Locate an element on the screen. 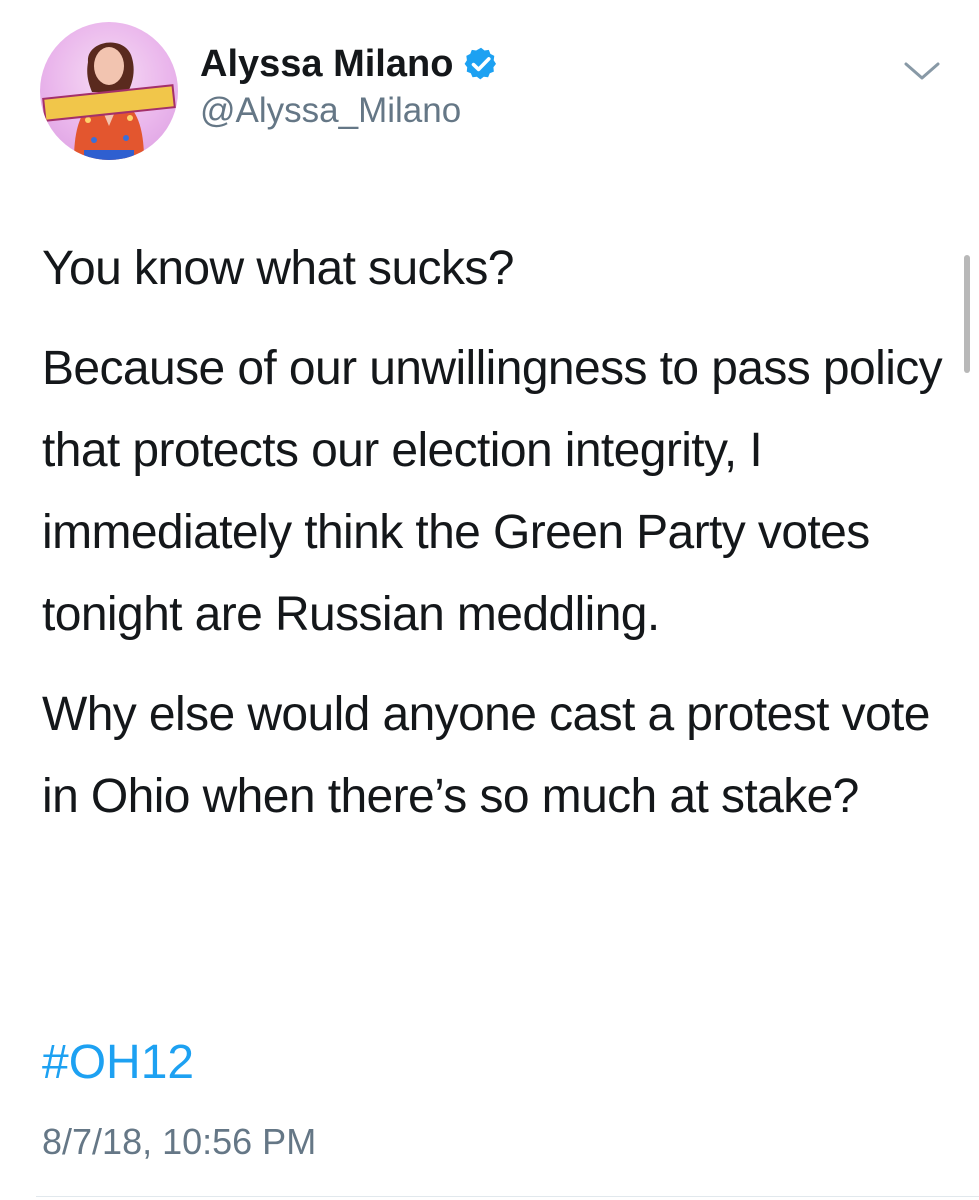  scrollbar is located at coordinates (967, 314).